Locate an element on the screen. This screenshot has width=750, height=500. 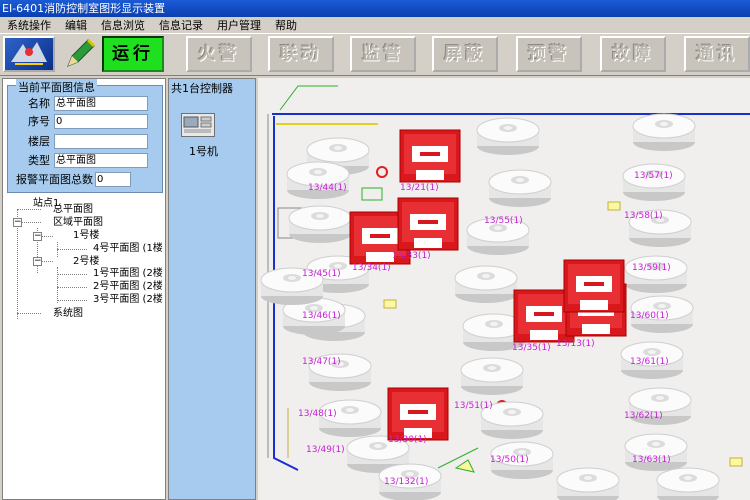
controller-icon is located at coordinates (198, 125).